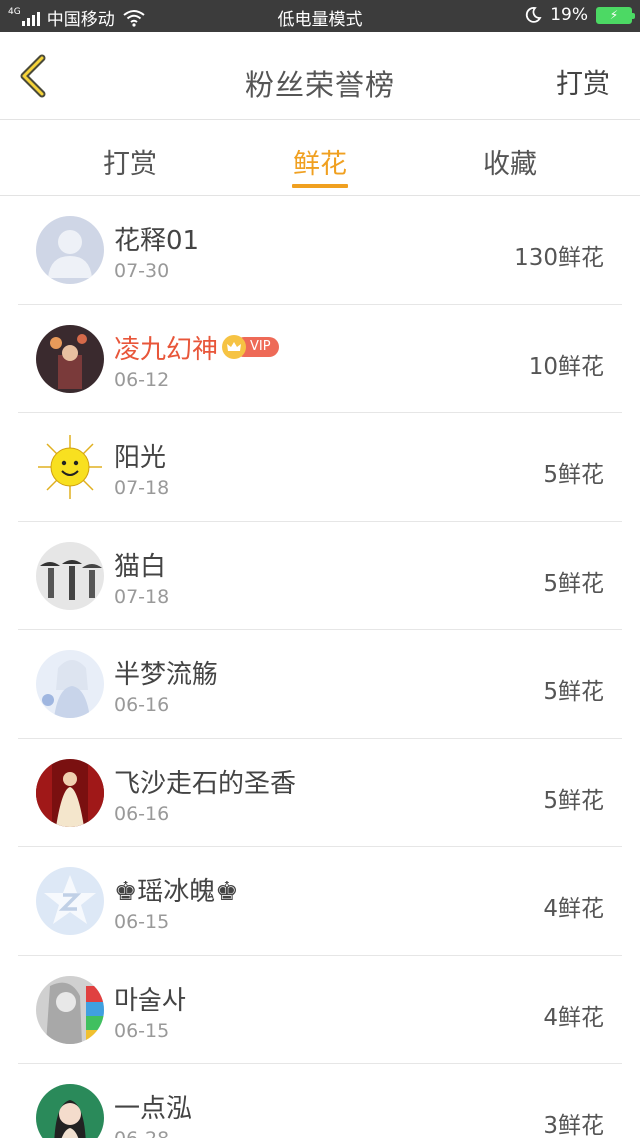 This screenshot has width=640, height=1138. Describe the element at coordinates (176, 892) in the screenshot. I see `fan-name: ♚瑶冰魄♚` at that location.